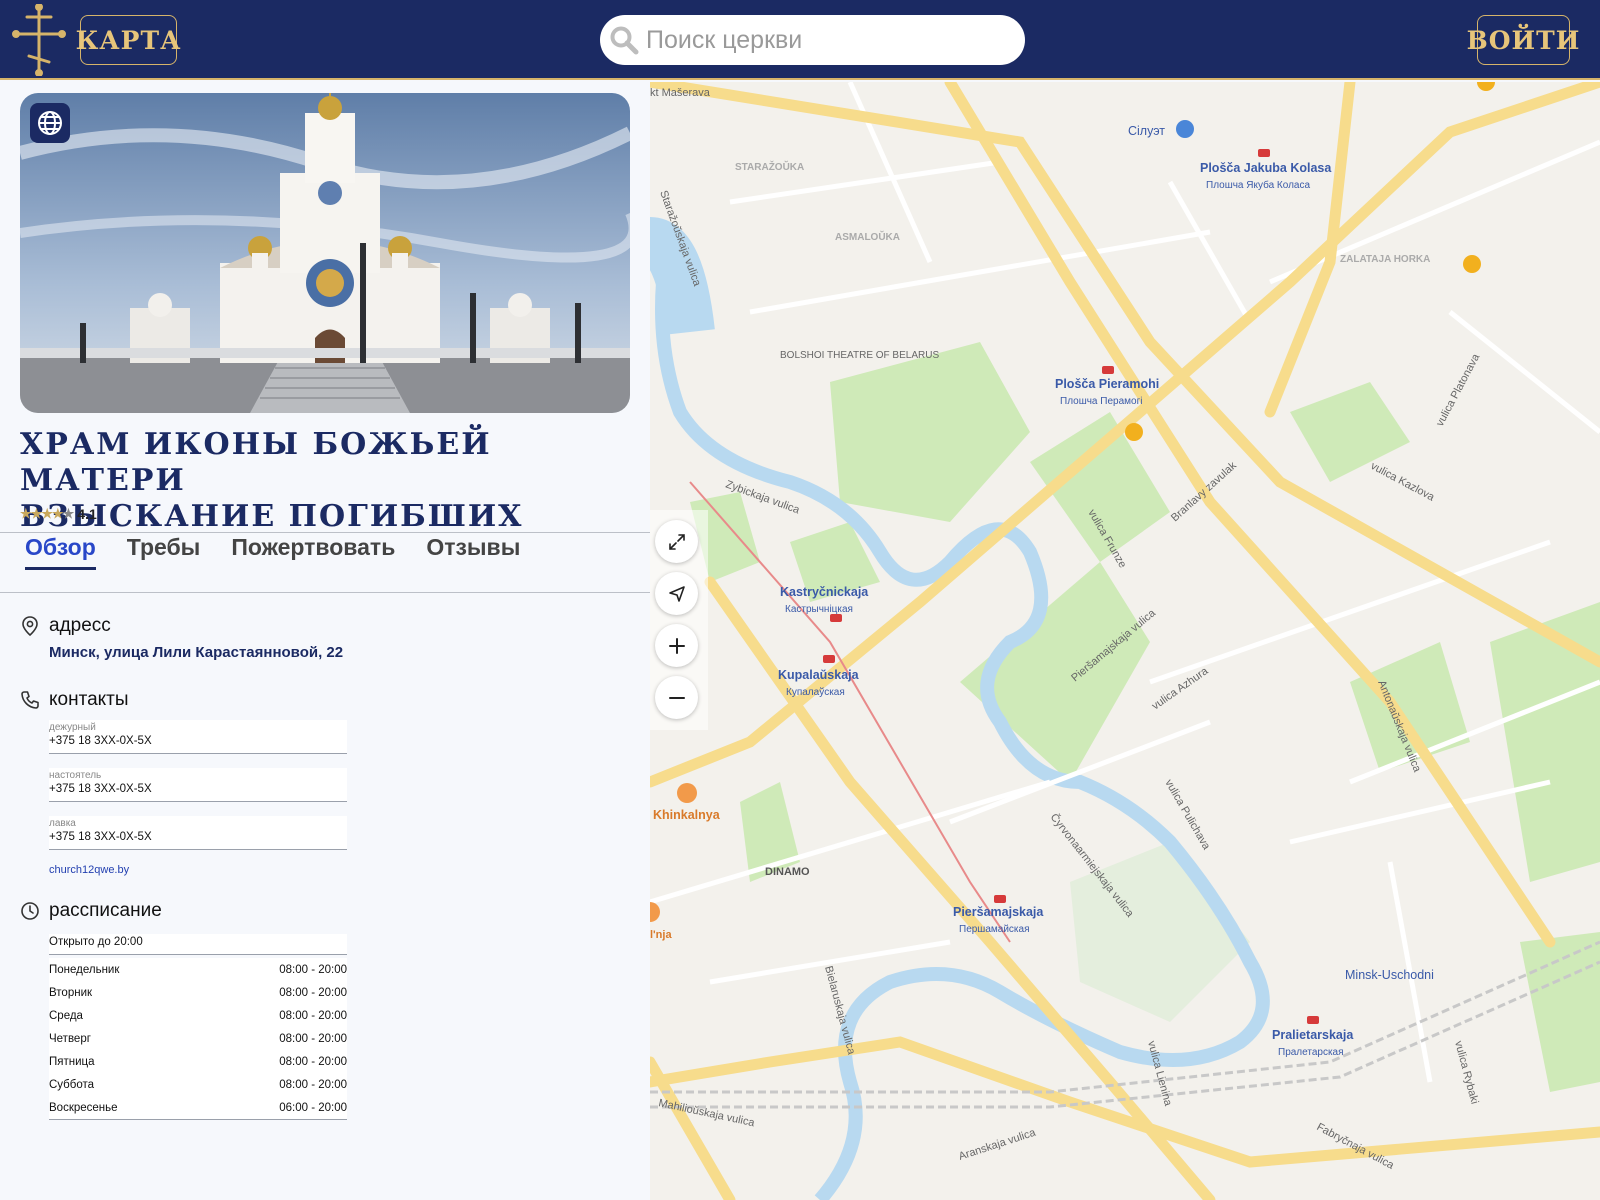 The image size is (1600, 1200). What do you see at coordinates (1313, 1035) in the screenshot?
I see `map-label: Pralietarskaja` at bounding box center [1313, 1035].